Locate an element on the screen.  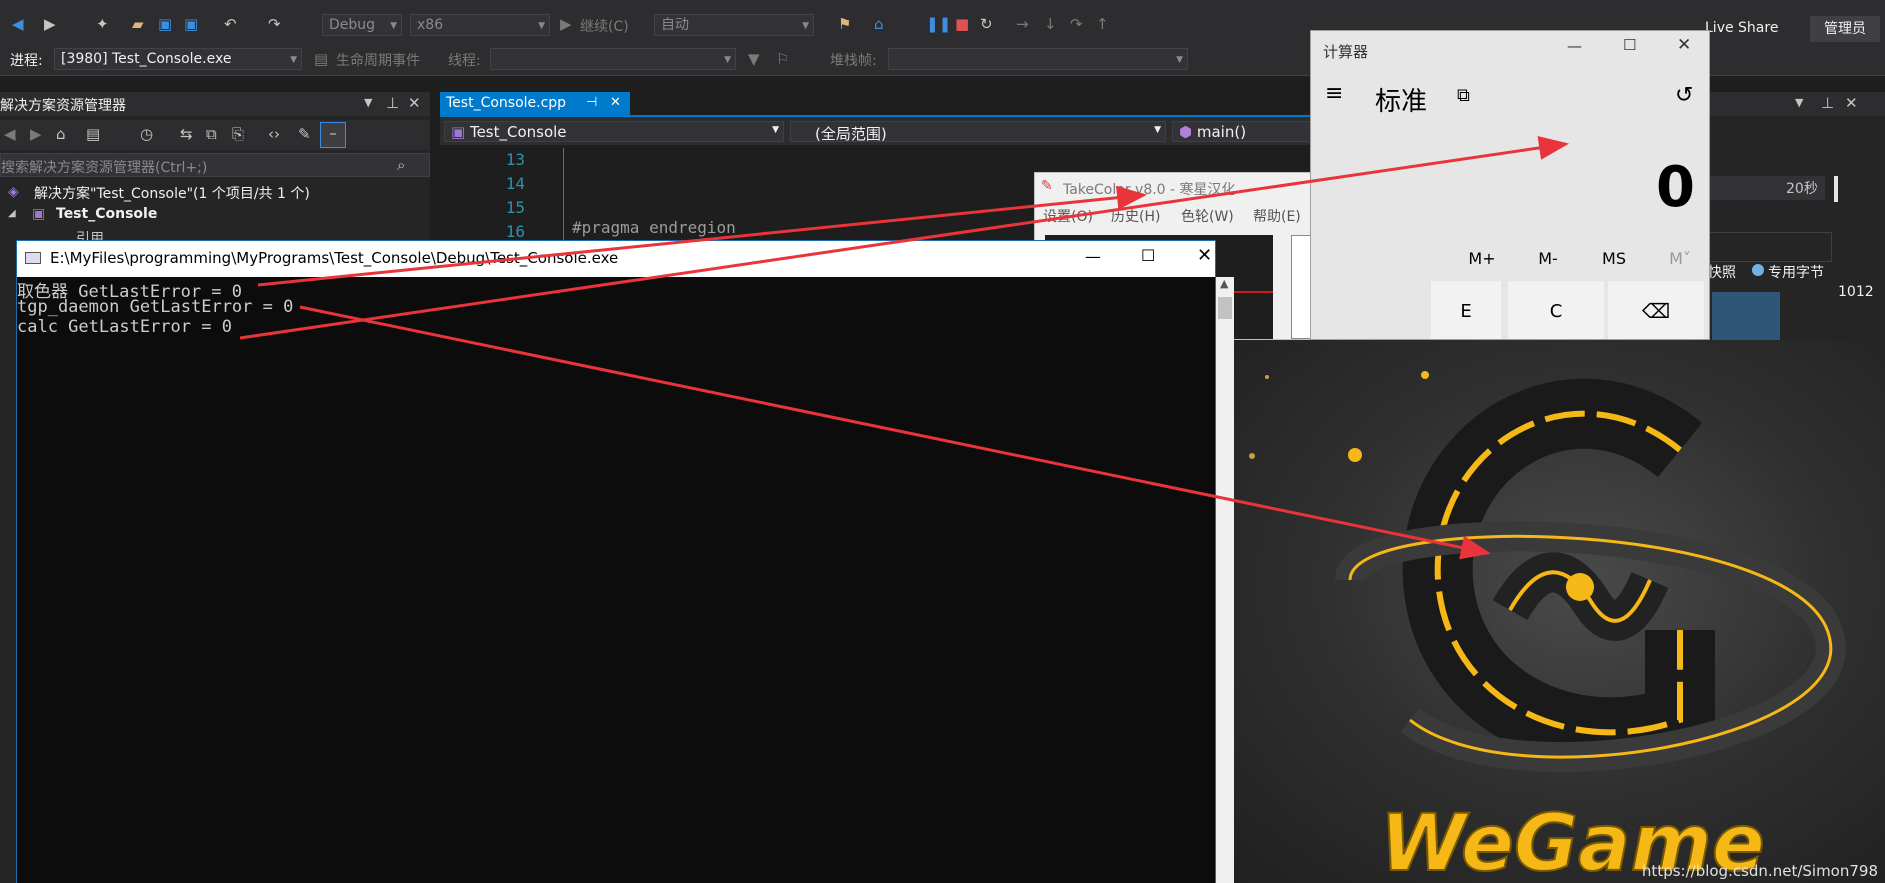
stack-frame-dropdown: ▼ is located at coordinates (1038, 59).